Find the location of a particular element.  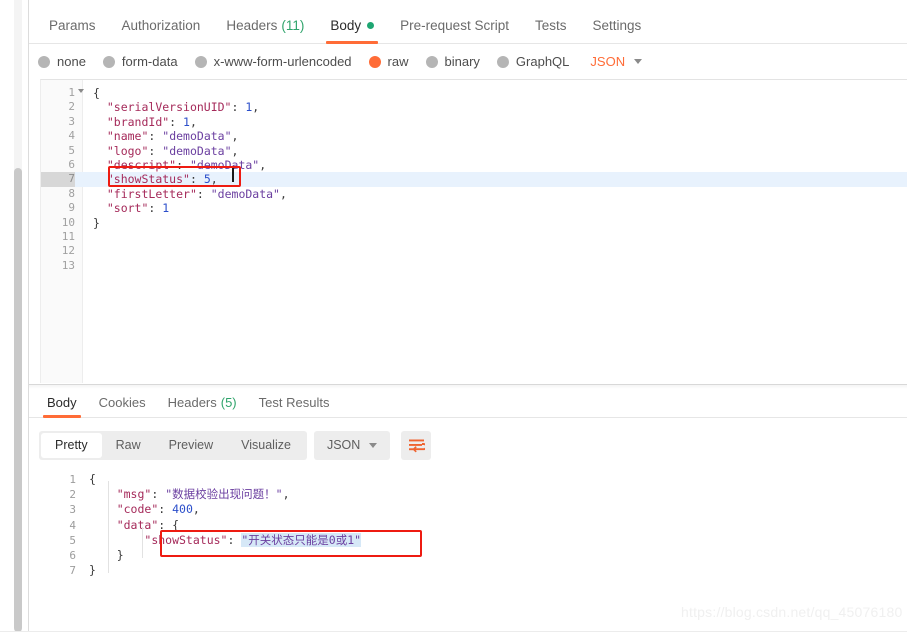

code-line-active: 7 "showStatus": 5, is located at coordinates (474, 179).